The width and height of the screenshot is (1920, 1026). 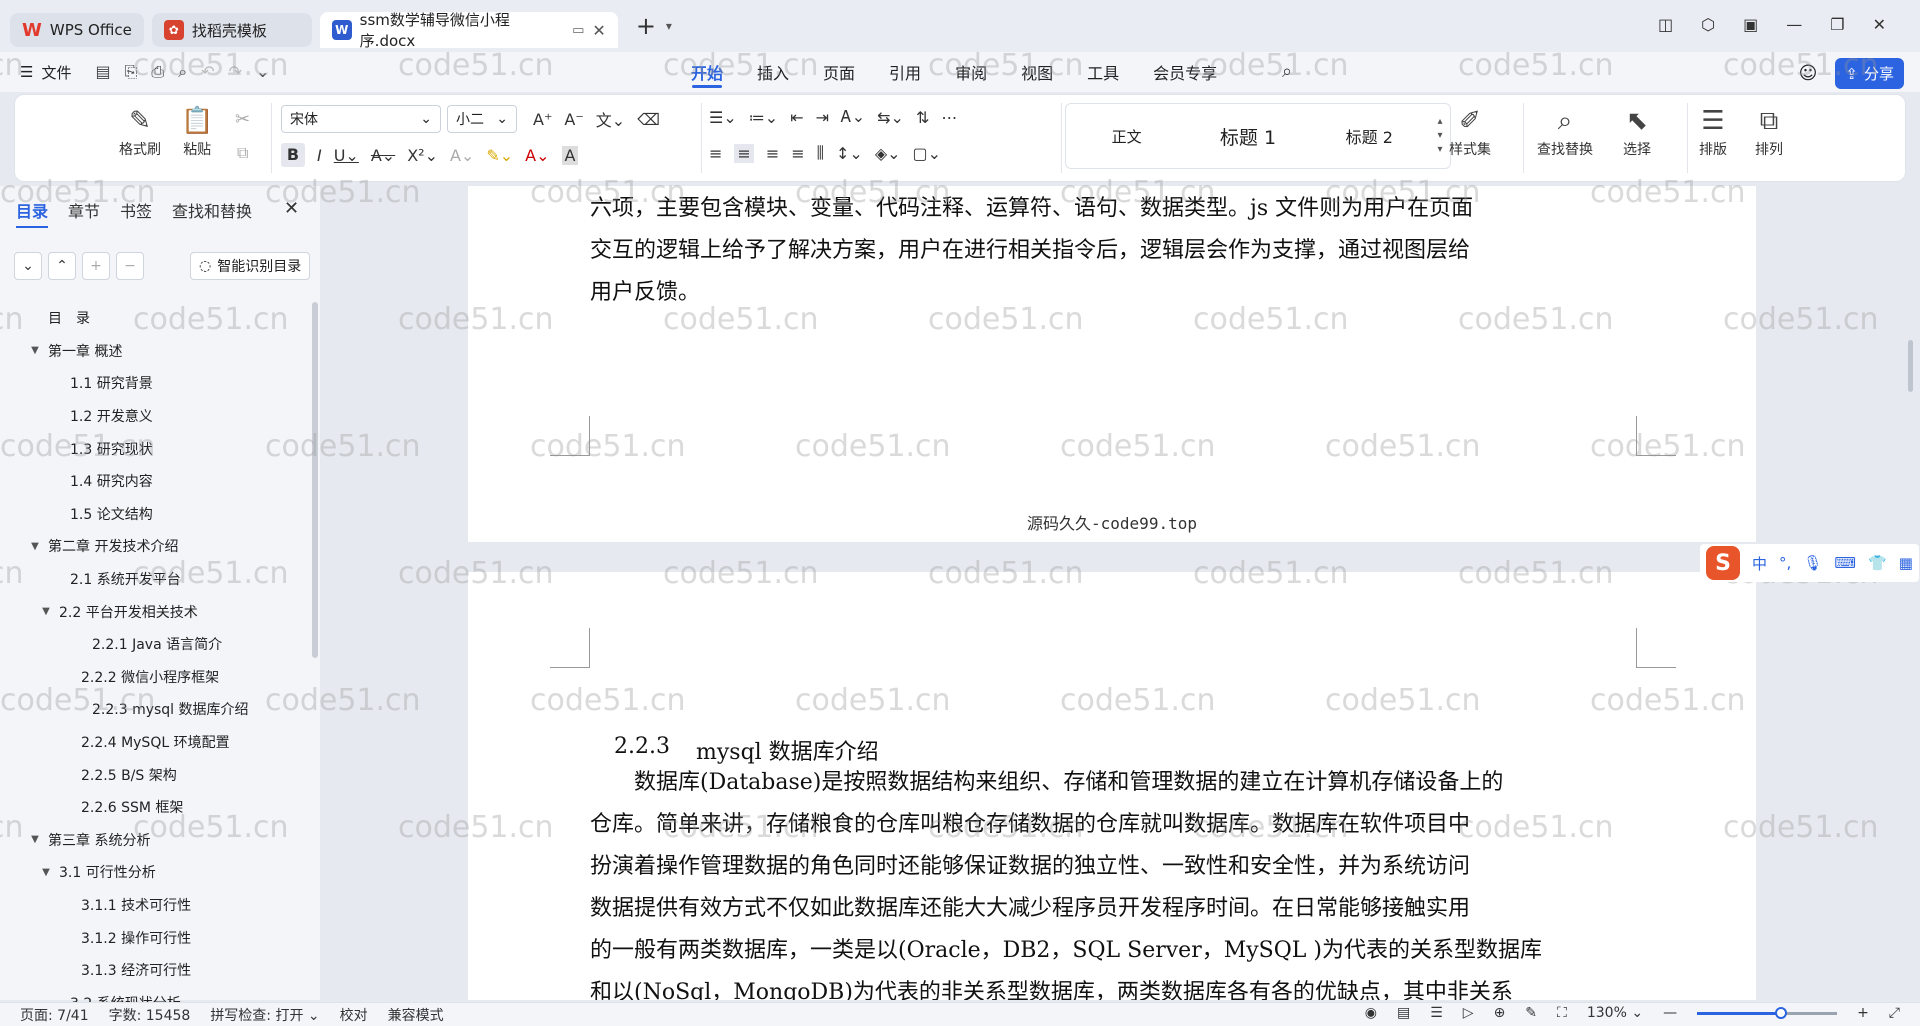 I want to click on justify-icon: ≡, so click(x=797, y=153).